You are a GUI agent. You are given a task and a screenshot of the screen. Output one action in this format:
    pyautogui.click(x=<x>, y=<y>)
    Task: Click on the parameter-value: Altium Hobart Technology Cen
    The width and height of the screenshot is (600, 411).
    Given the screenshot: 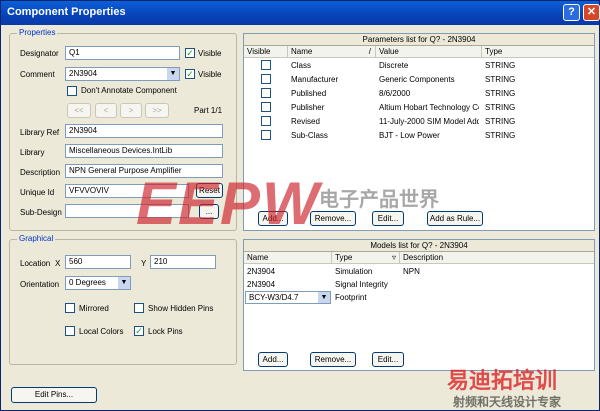 What is the action you would take?
    pyautogui.click(x=429, y=107)
    